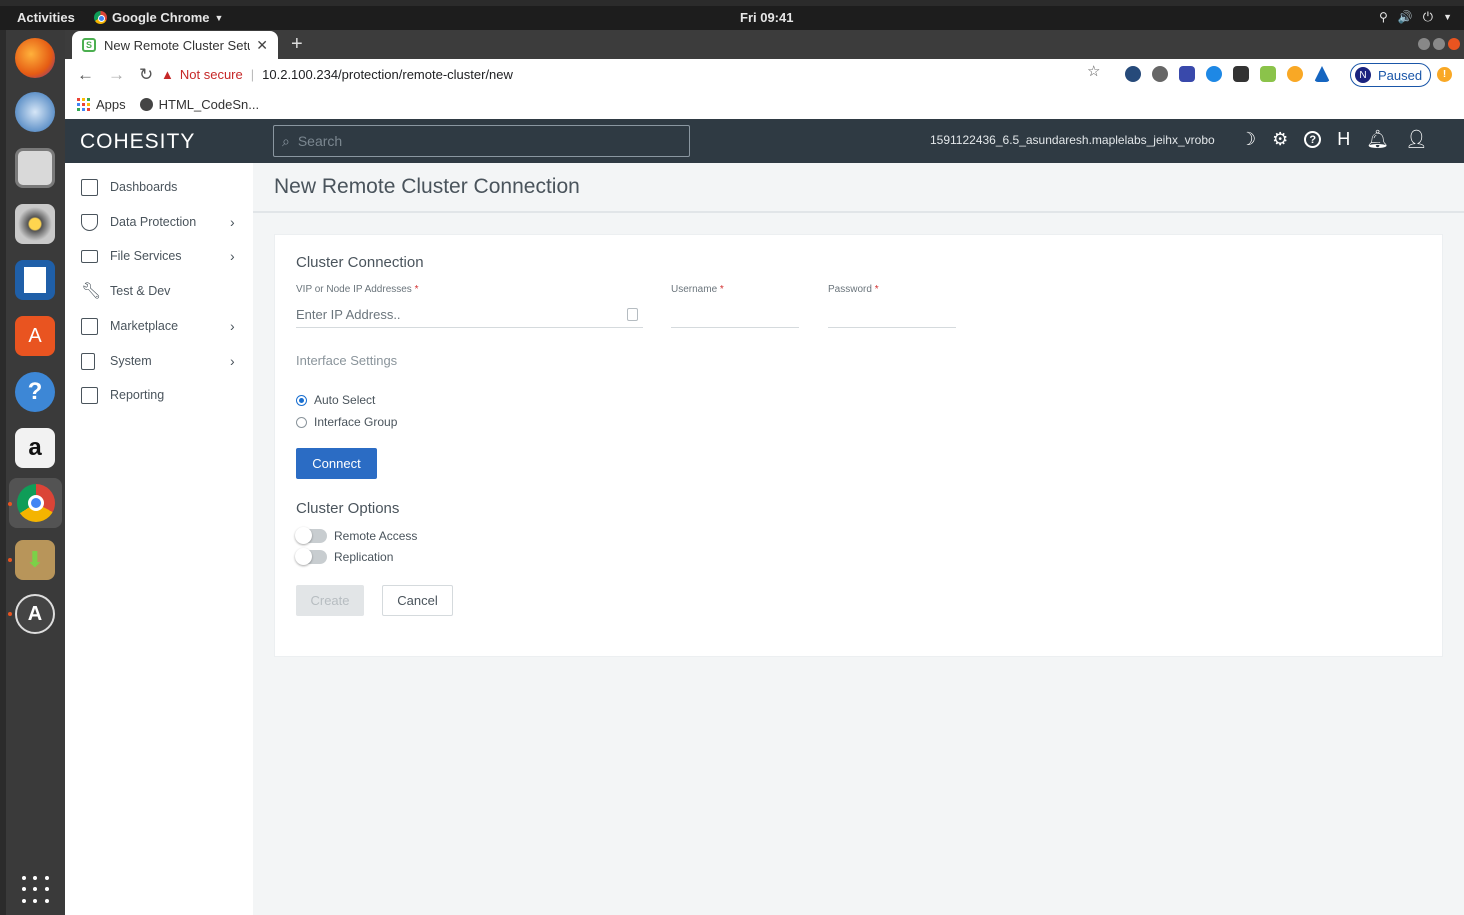 This screenshot has width=1464, height=915. I want to click on interface-settings-title: Interface Settings, so click(347, 360).